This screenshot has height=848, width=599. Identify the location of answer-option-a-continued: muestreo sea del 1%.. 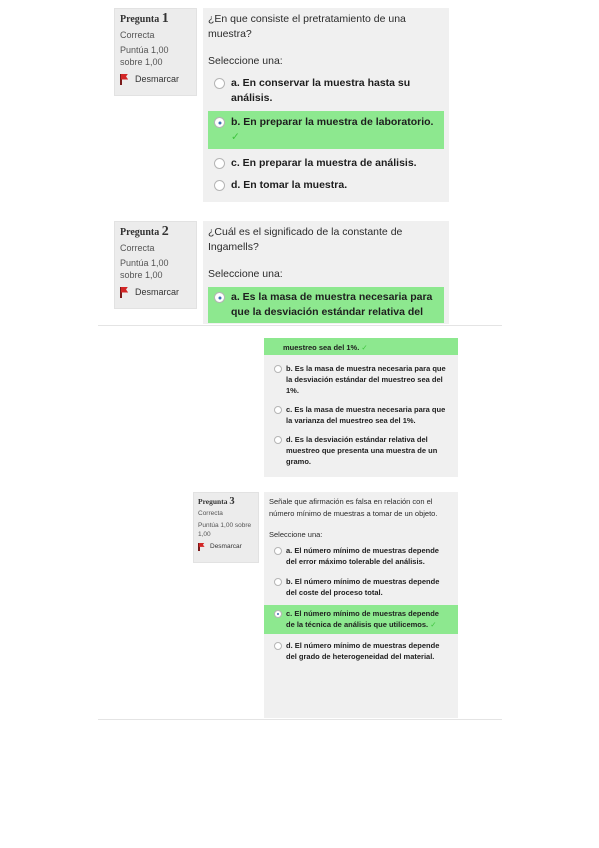
(361, 346).